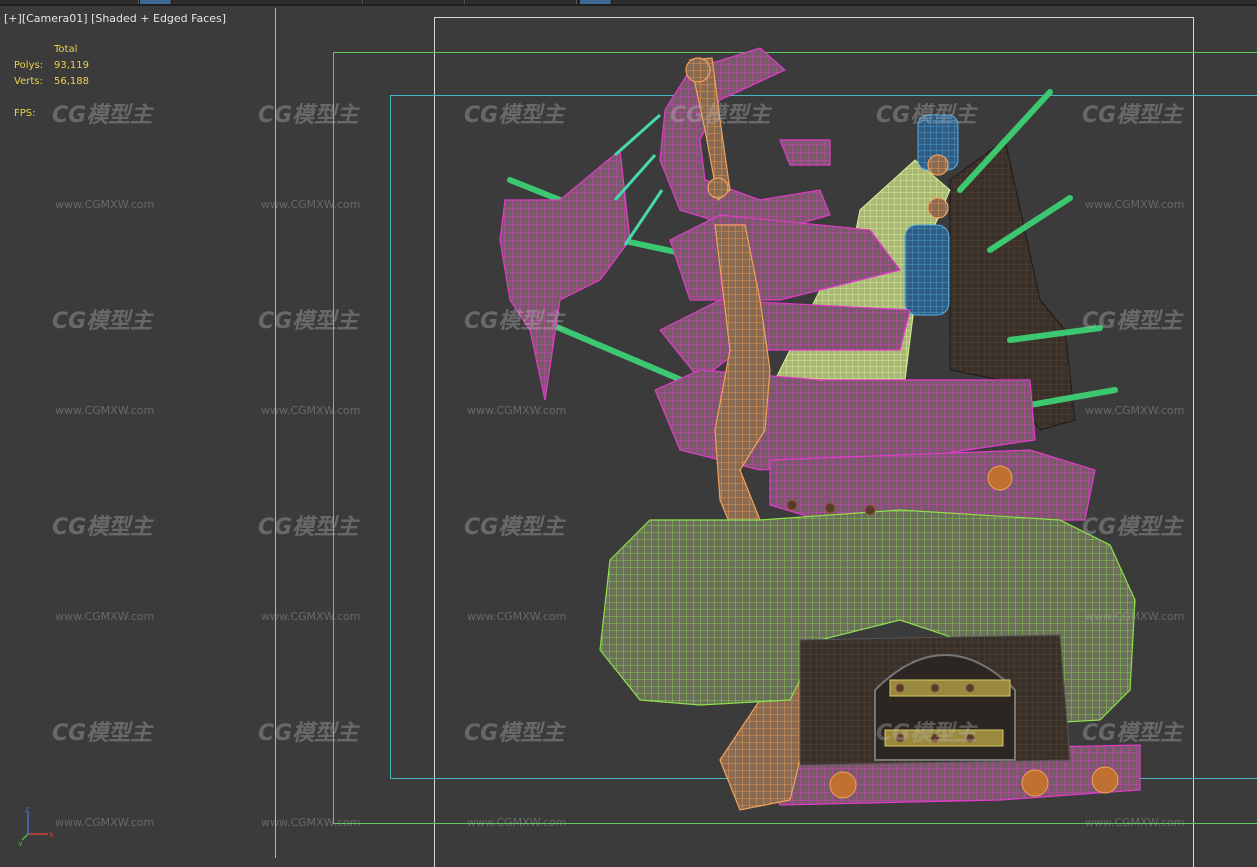 Image resolution: width=1257 pixels, height=867 pixels. What do you see at coordinates (927, 270) in the screenshot?
I see `blue-barrel` at bounding box center [927, 270].